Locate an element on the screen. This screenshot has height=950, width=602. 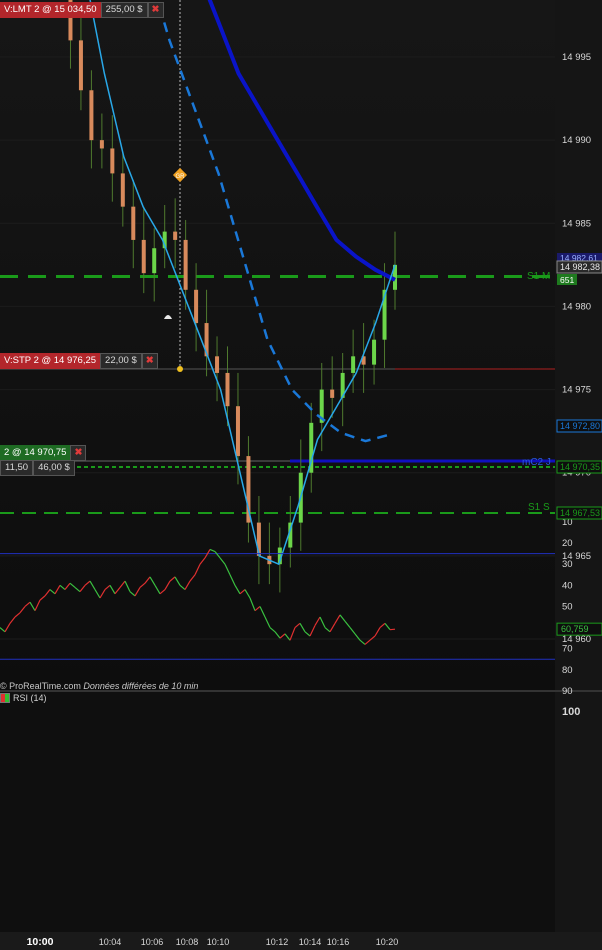
level-label: S1 M is located at coordinates (538, 276).